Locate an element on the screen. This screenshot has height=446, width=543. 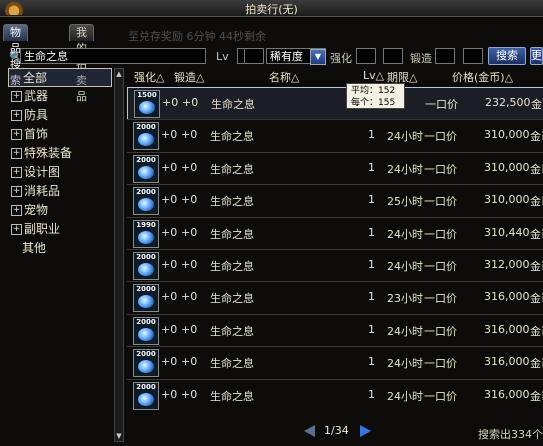
table-row: 1990 +0+0 生命之息 1 24小时一口价 310,440金币 is located at coordinates (335, 232).